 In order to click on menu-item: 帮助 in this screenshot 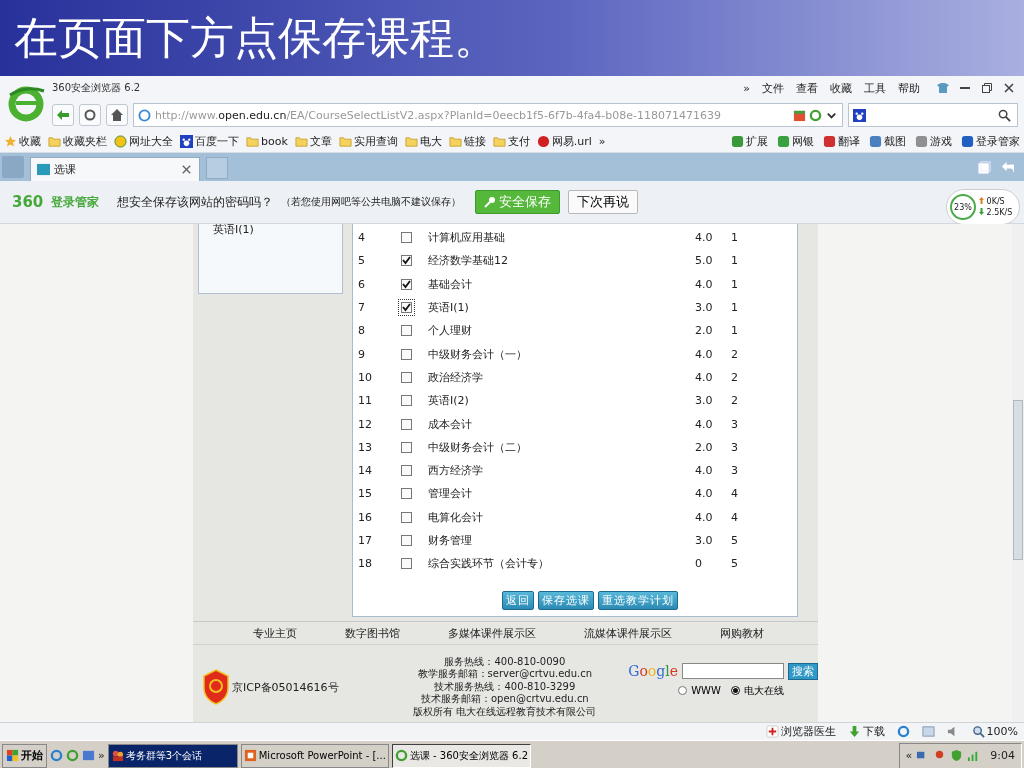, I will do `click(909, 88)`.